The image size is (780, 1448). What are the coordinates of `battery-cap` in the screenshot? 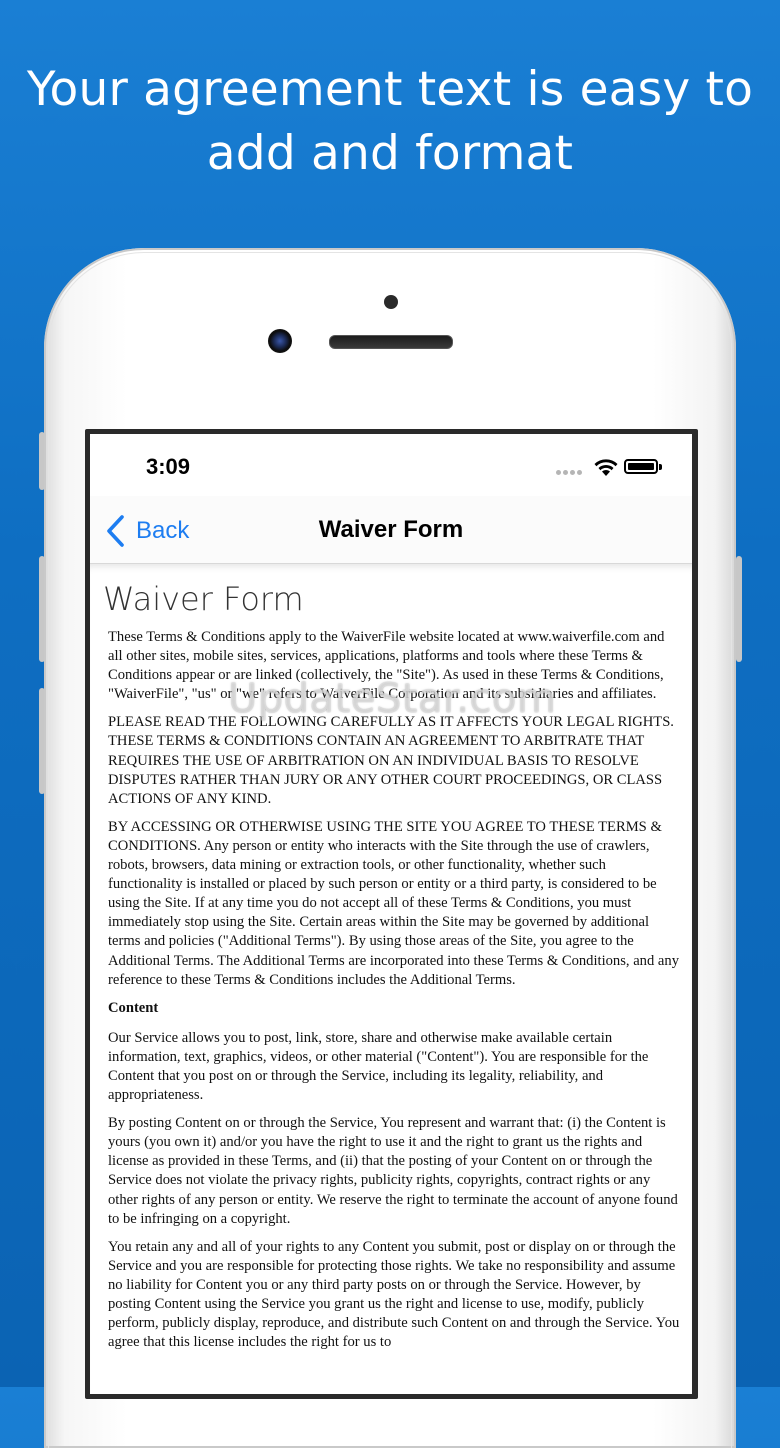 It's located at (660, 467).